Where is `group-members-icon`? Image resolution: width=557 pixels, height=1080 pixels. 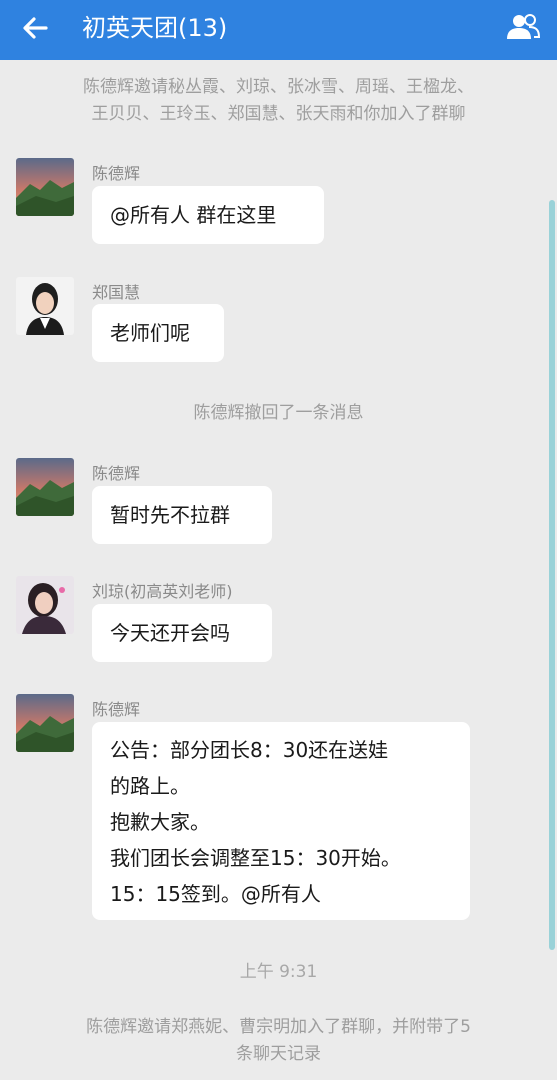
group-members-icon is located at coordinates (524, 26).